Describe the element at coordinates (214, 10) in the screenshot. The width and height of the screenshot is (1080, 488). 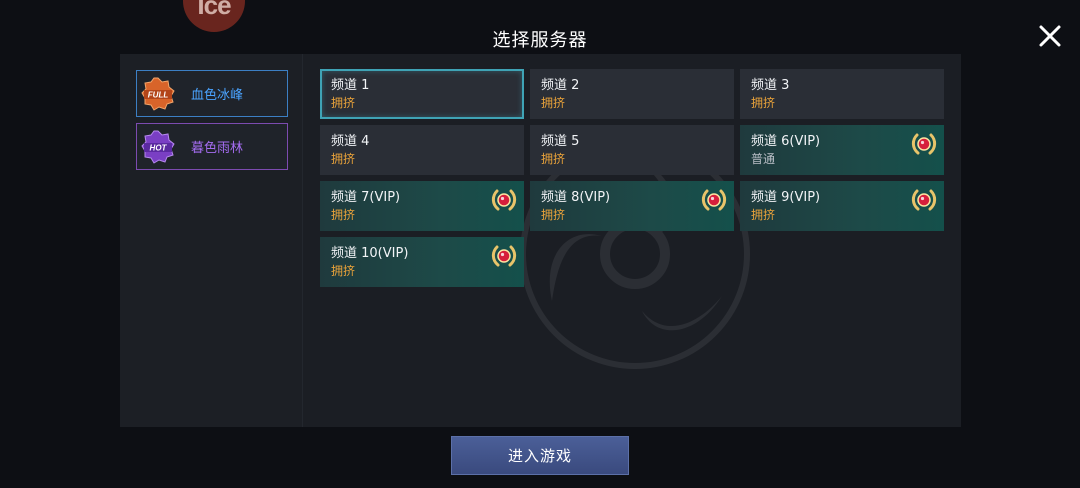
I see `game-logo-text: Ice` at that location.